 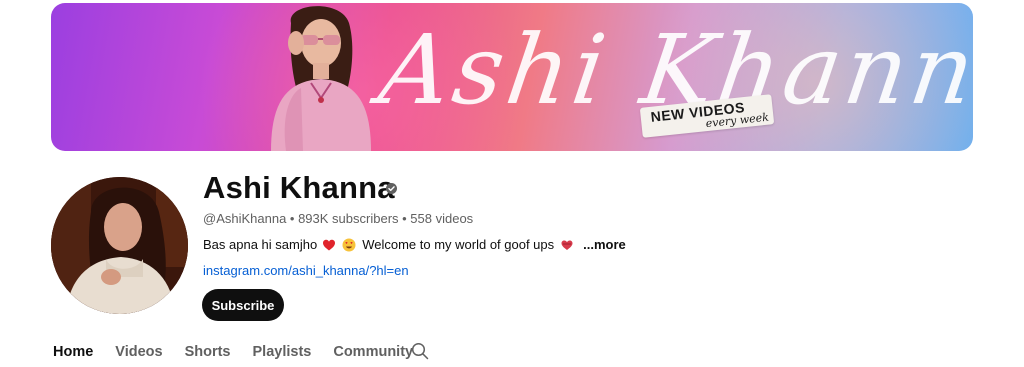 I want to click on search-icon, so click(x=420, y=351).